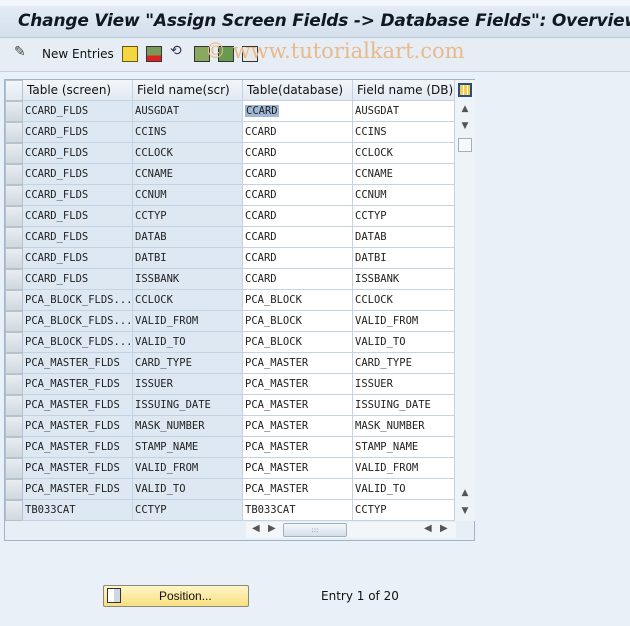  I want to click on select-all-cell, so click(14, 90).